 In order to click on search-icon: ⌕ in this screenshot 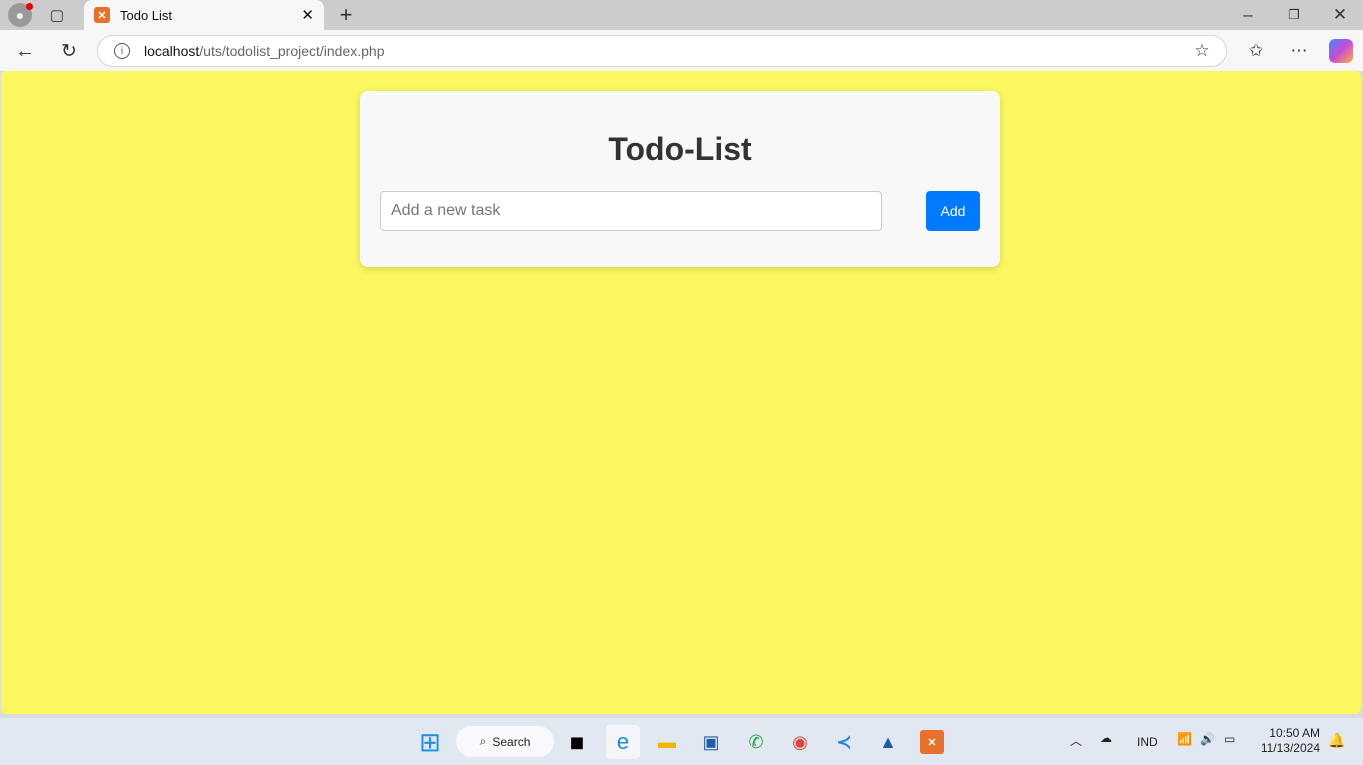, I will do `click(483, 741)`.